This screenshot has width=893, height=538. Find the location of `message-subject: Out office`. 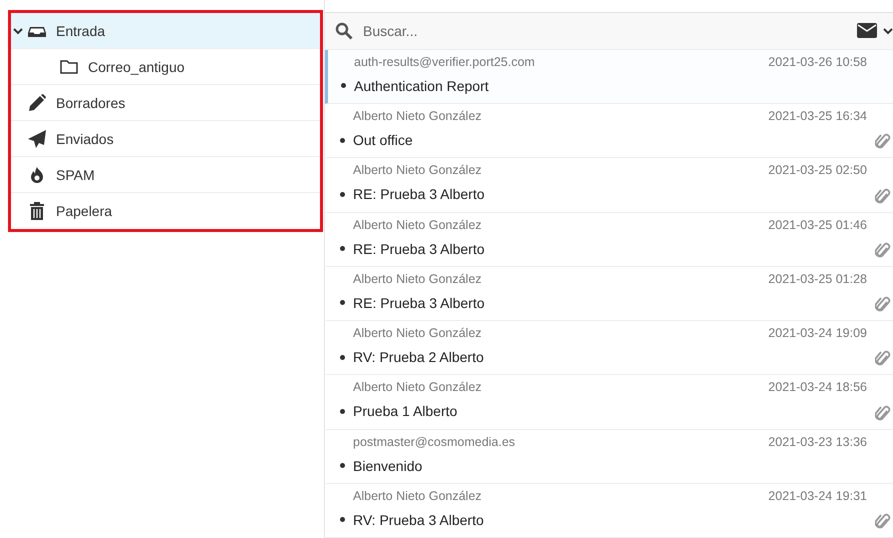

message-subject: Out office is located at coordinates (383, 140).